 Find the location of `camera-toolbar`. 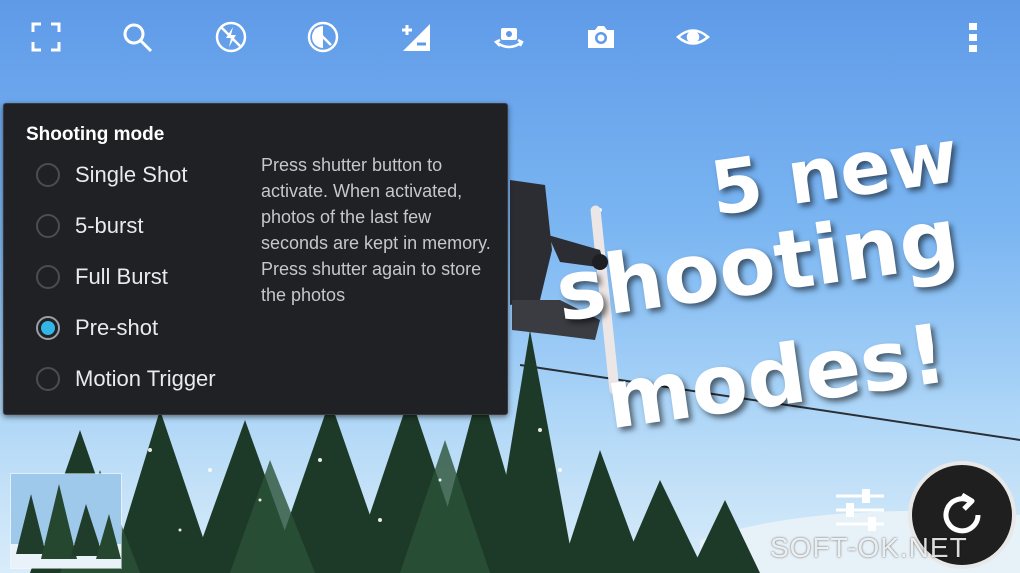

camera-toolbar is located at coordinates (510, 38).